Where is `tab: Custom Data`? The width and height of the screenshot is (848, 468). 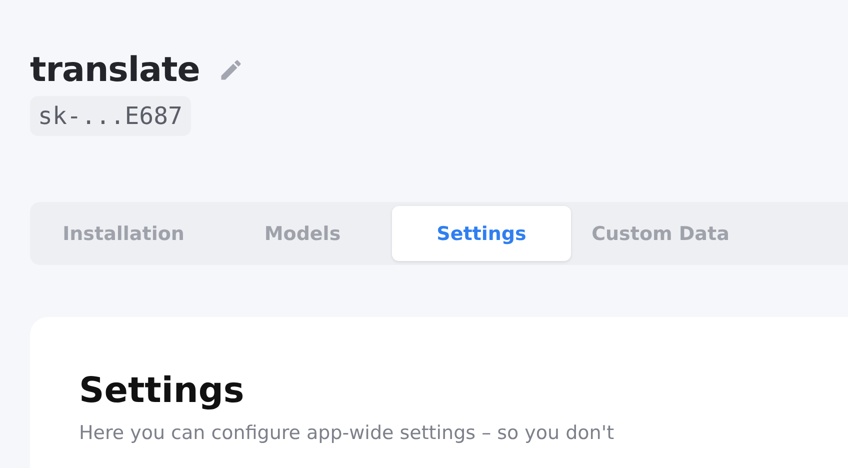
tab: Custom Data is located at coordinates (660, 233).